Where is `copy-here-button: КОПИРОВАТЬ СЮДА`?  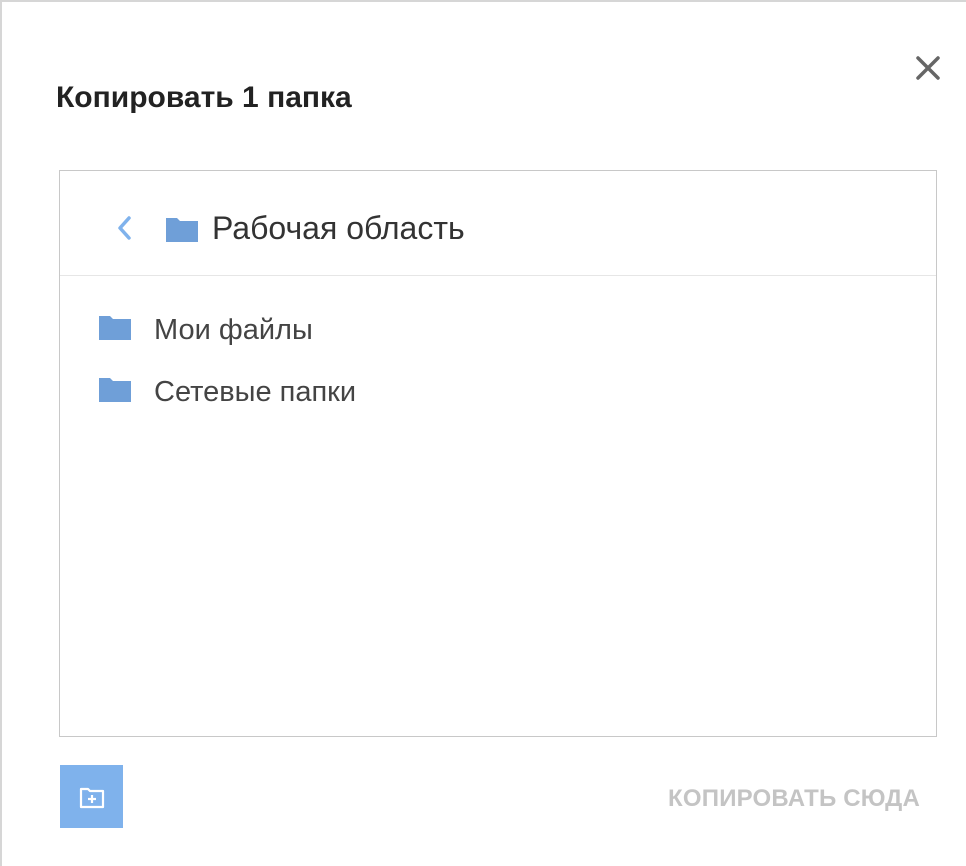 copy-here-button: КОПИРОВАТЬ СЮДА is located at coordinates (794, 799).